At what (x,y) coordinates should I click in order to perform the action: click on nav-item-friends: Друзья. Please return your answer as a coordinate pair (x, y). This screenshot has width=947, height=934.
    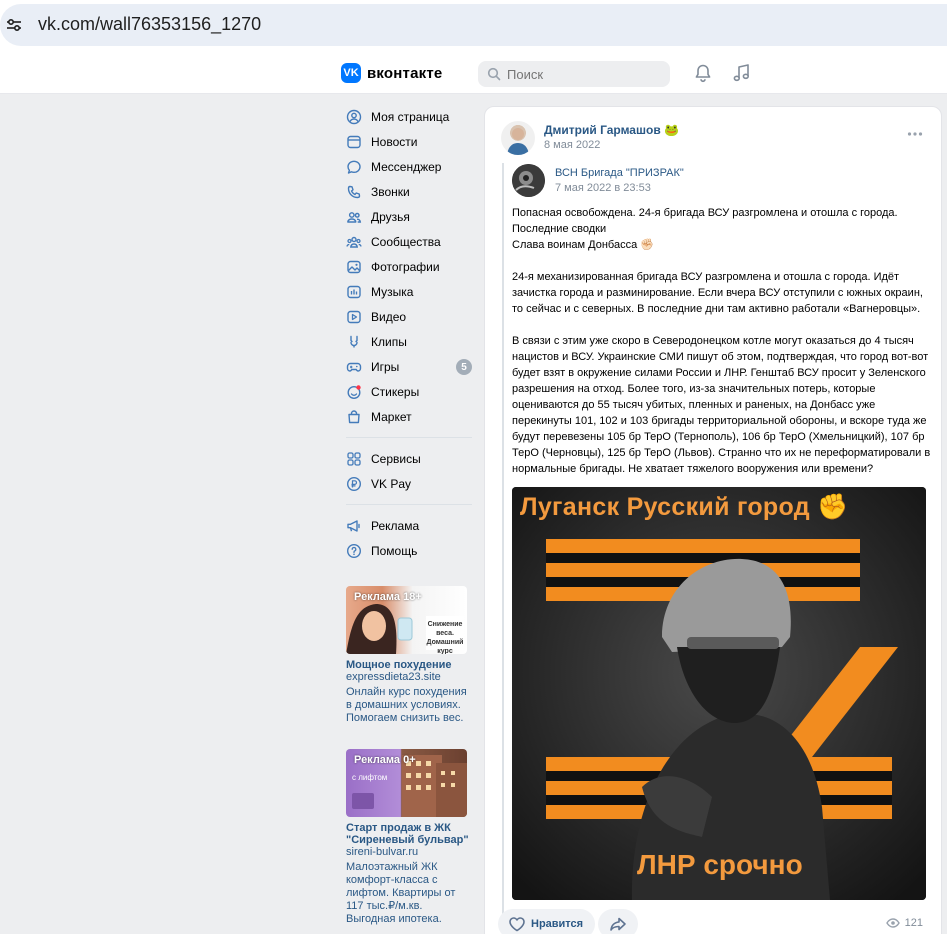
    Looking at the image, I should click on (410, 216).